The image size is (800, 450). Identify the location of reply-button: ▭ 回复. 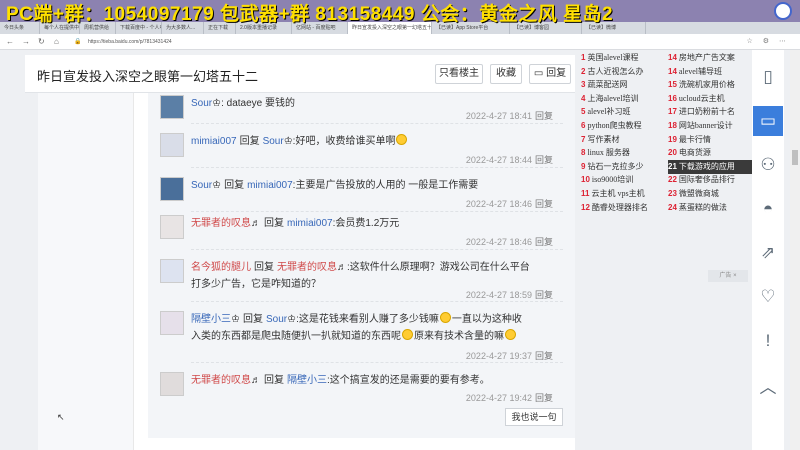
(550, 74).